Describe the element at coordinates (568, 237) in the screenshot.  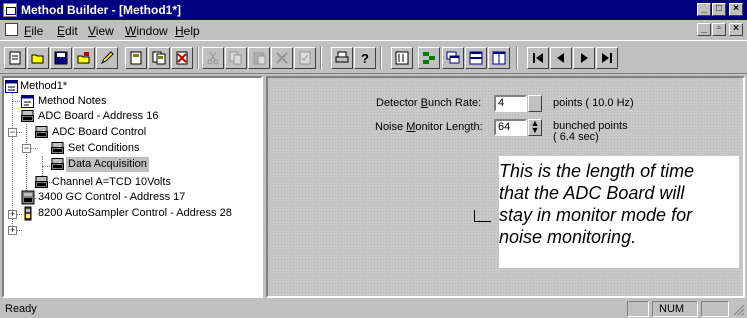
I see `callout-line: noise monitoring.` at that location.